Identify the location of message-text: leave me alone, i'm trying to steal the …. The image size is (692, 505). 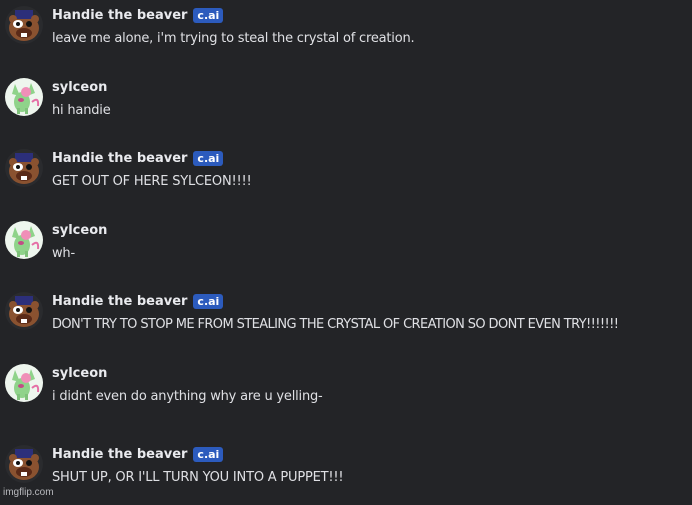
(233, 38).